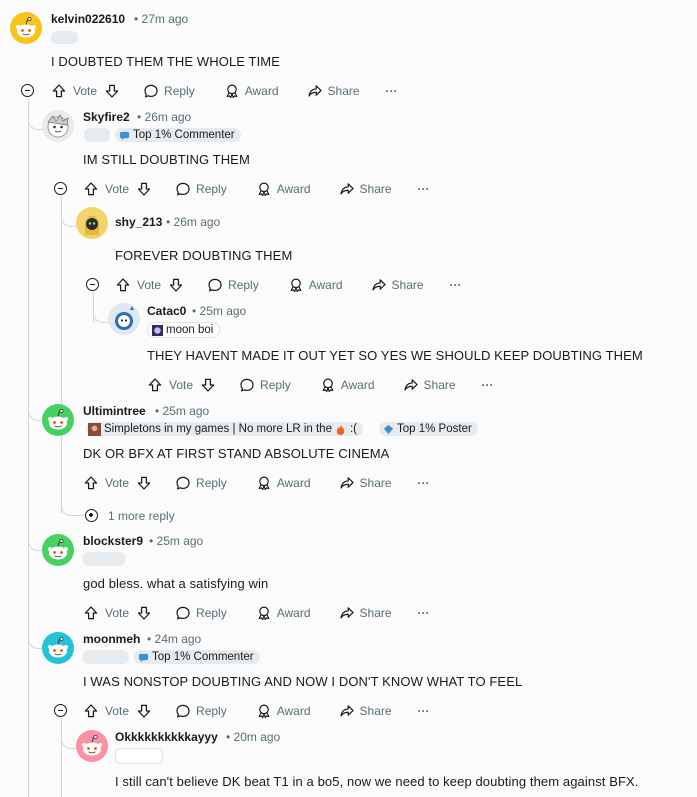 The width and height of the screenshot is (697, 797). What do you see at coordinates (117, 483) in the screenshot?
I see `vote-label: Vote` at bounding box center [117, 483].